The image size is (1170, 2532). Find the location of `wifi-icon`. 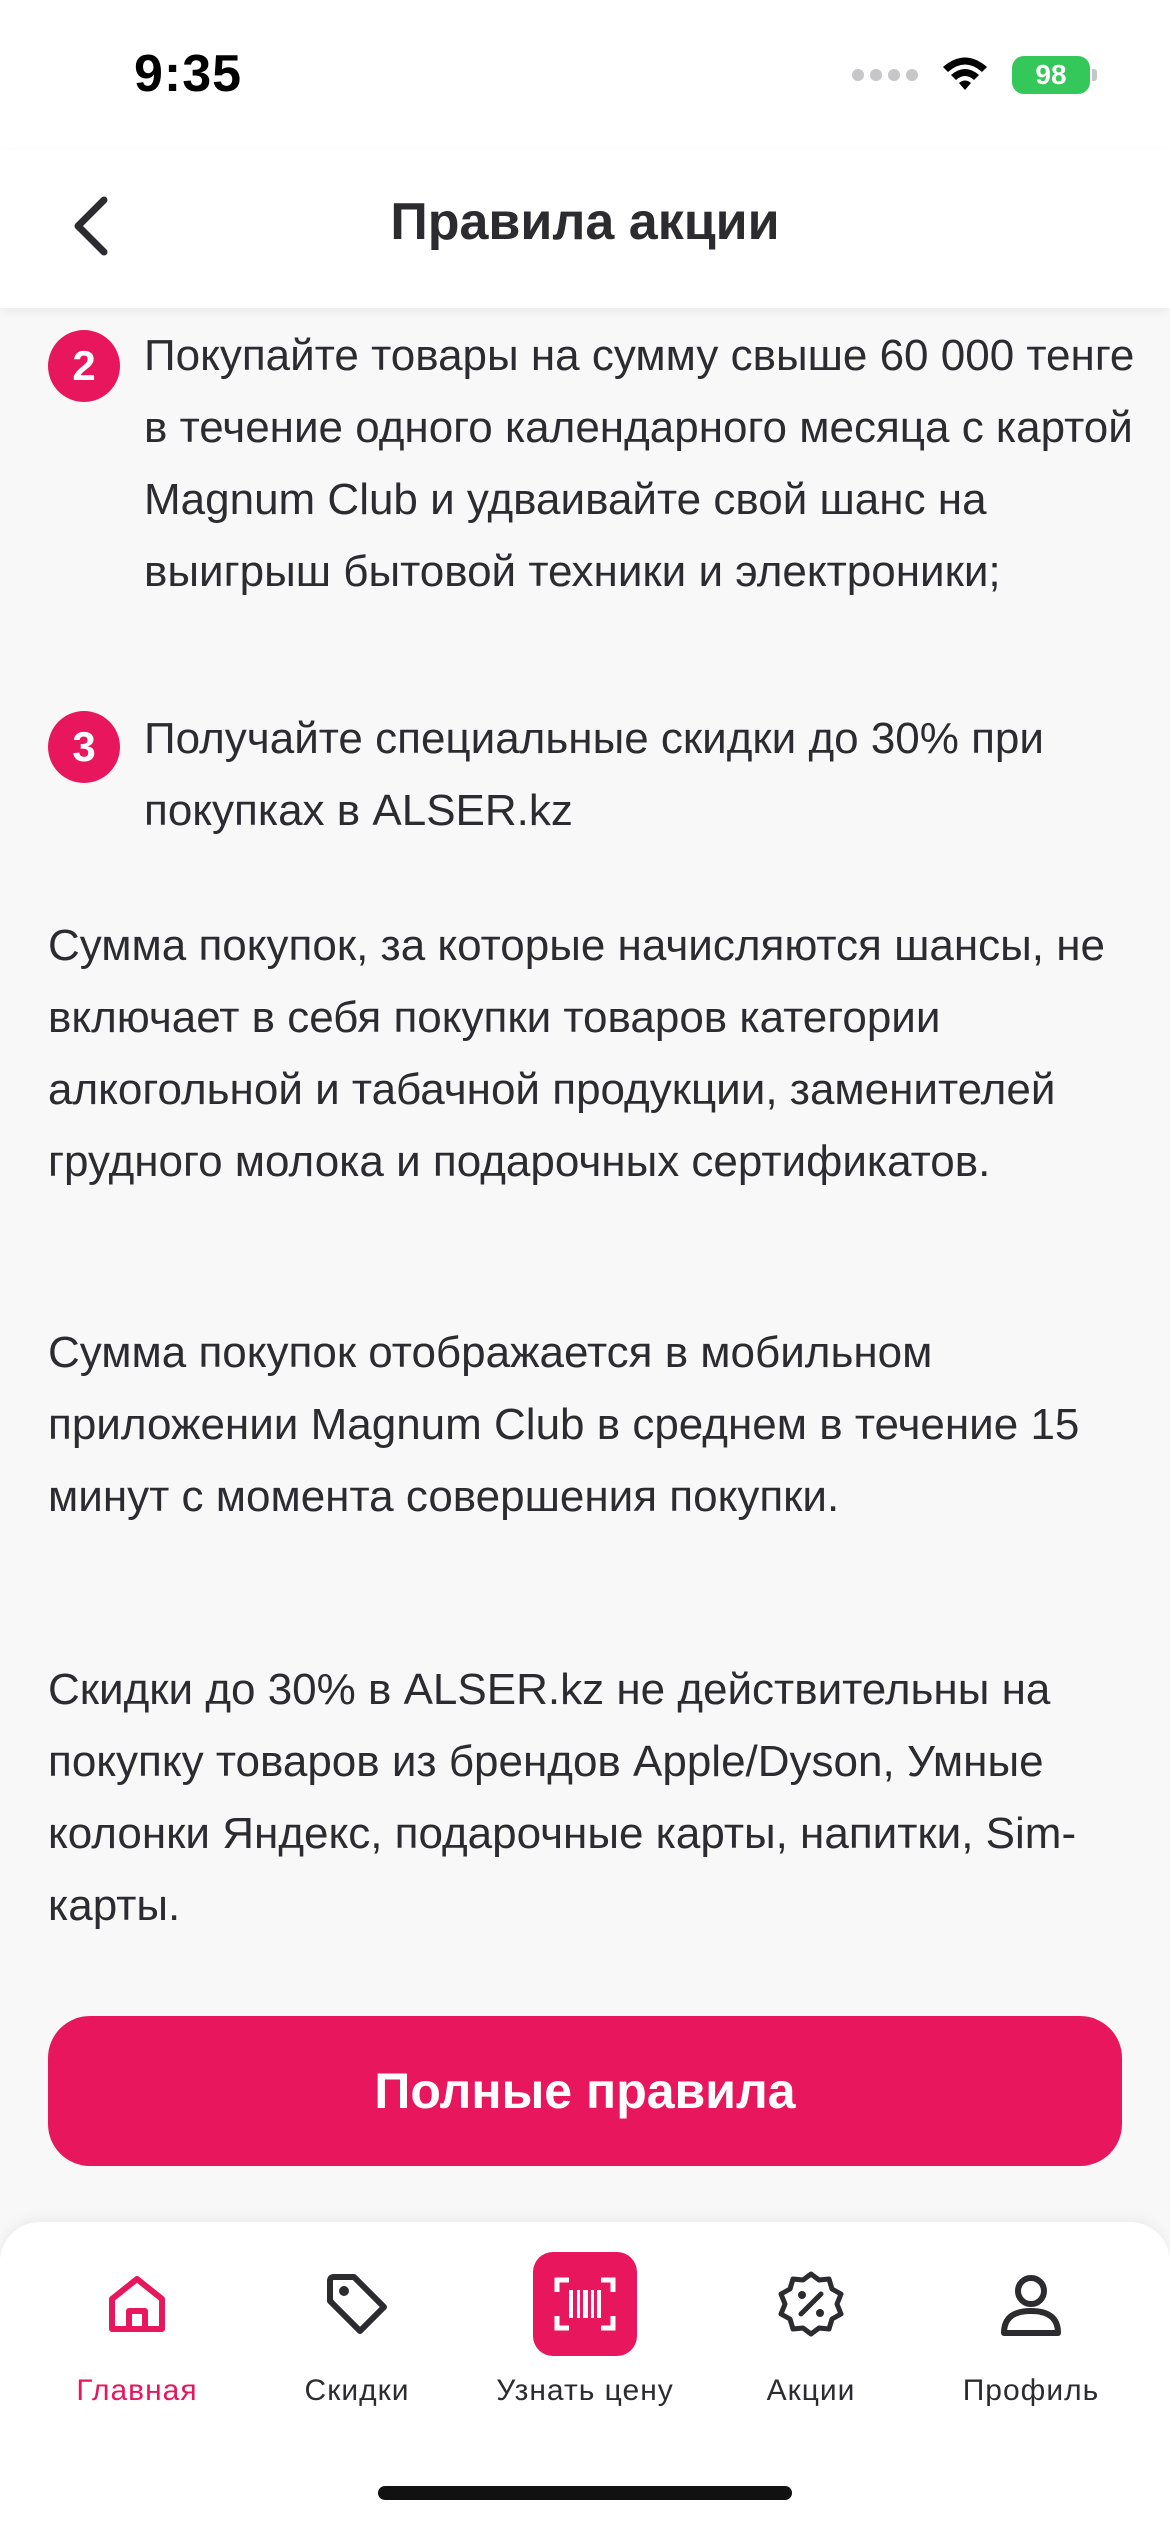

wifi-icon is located at coordinates (965, 73).